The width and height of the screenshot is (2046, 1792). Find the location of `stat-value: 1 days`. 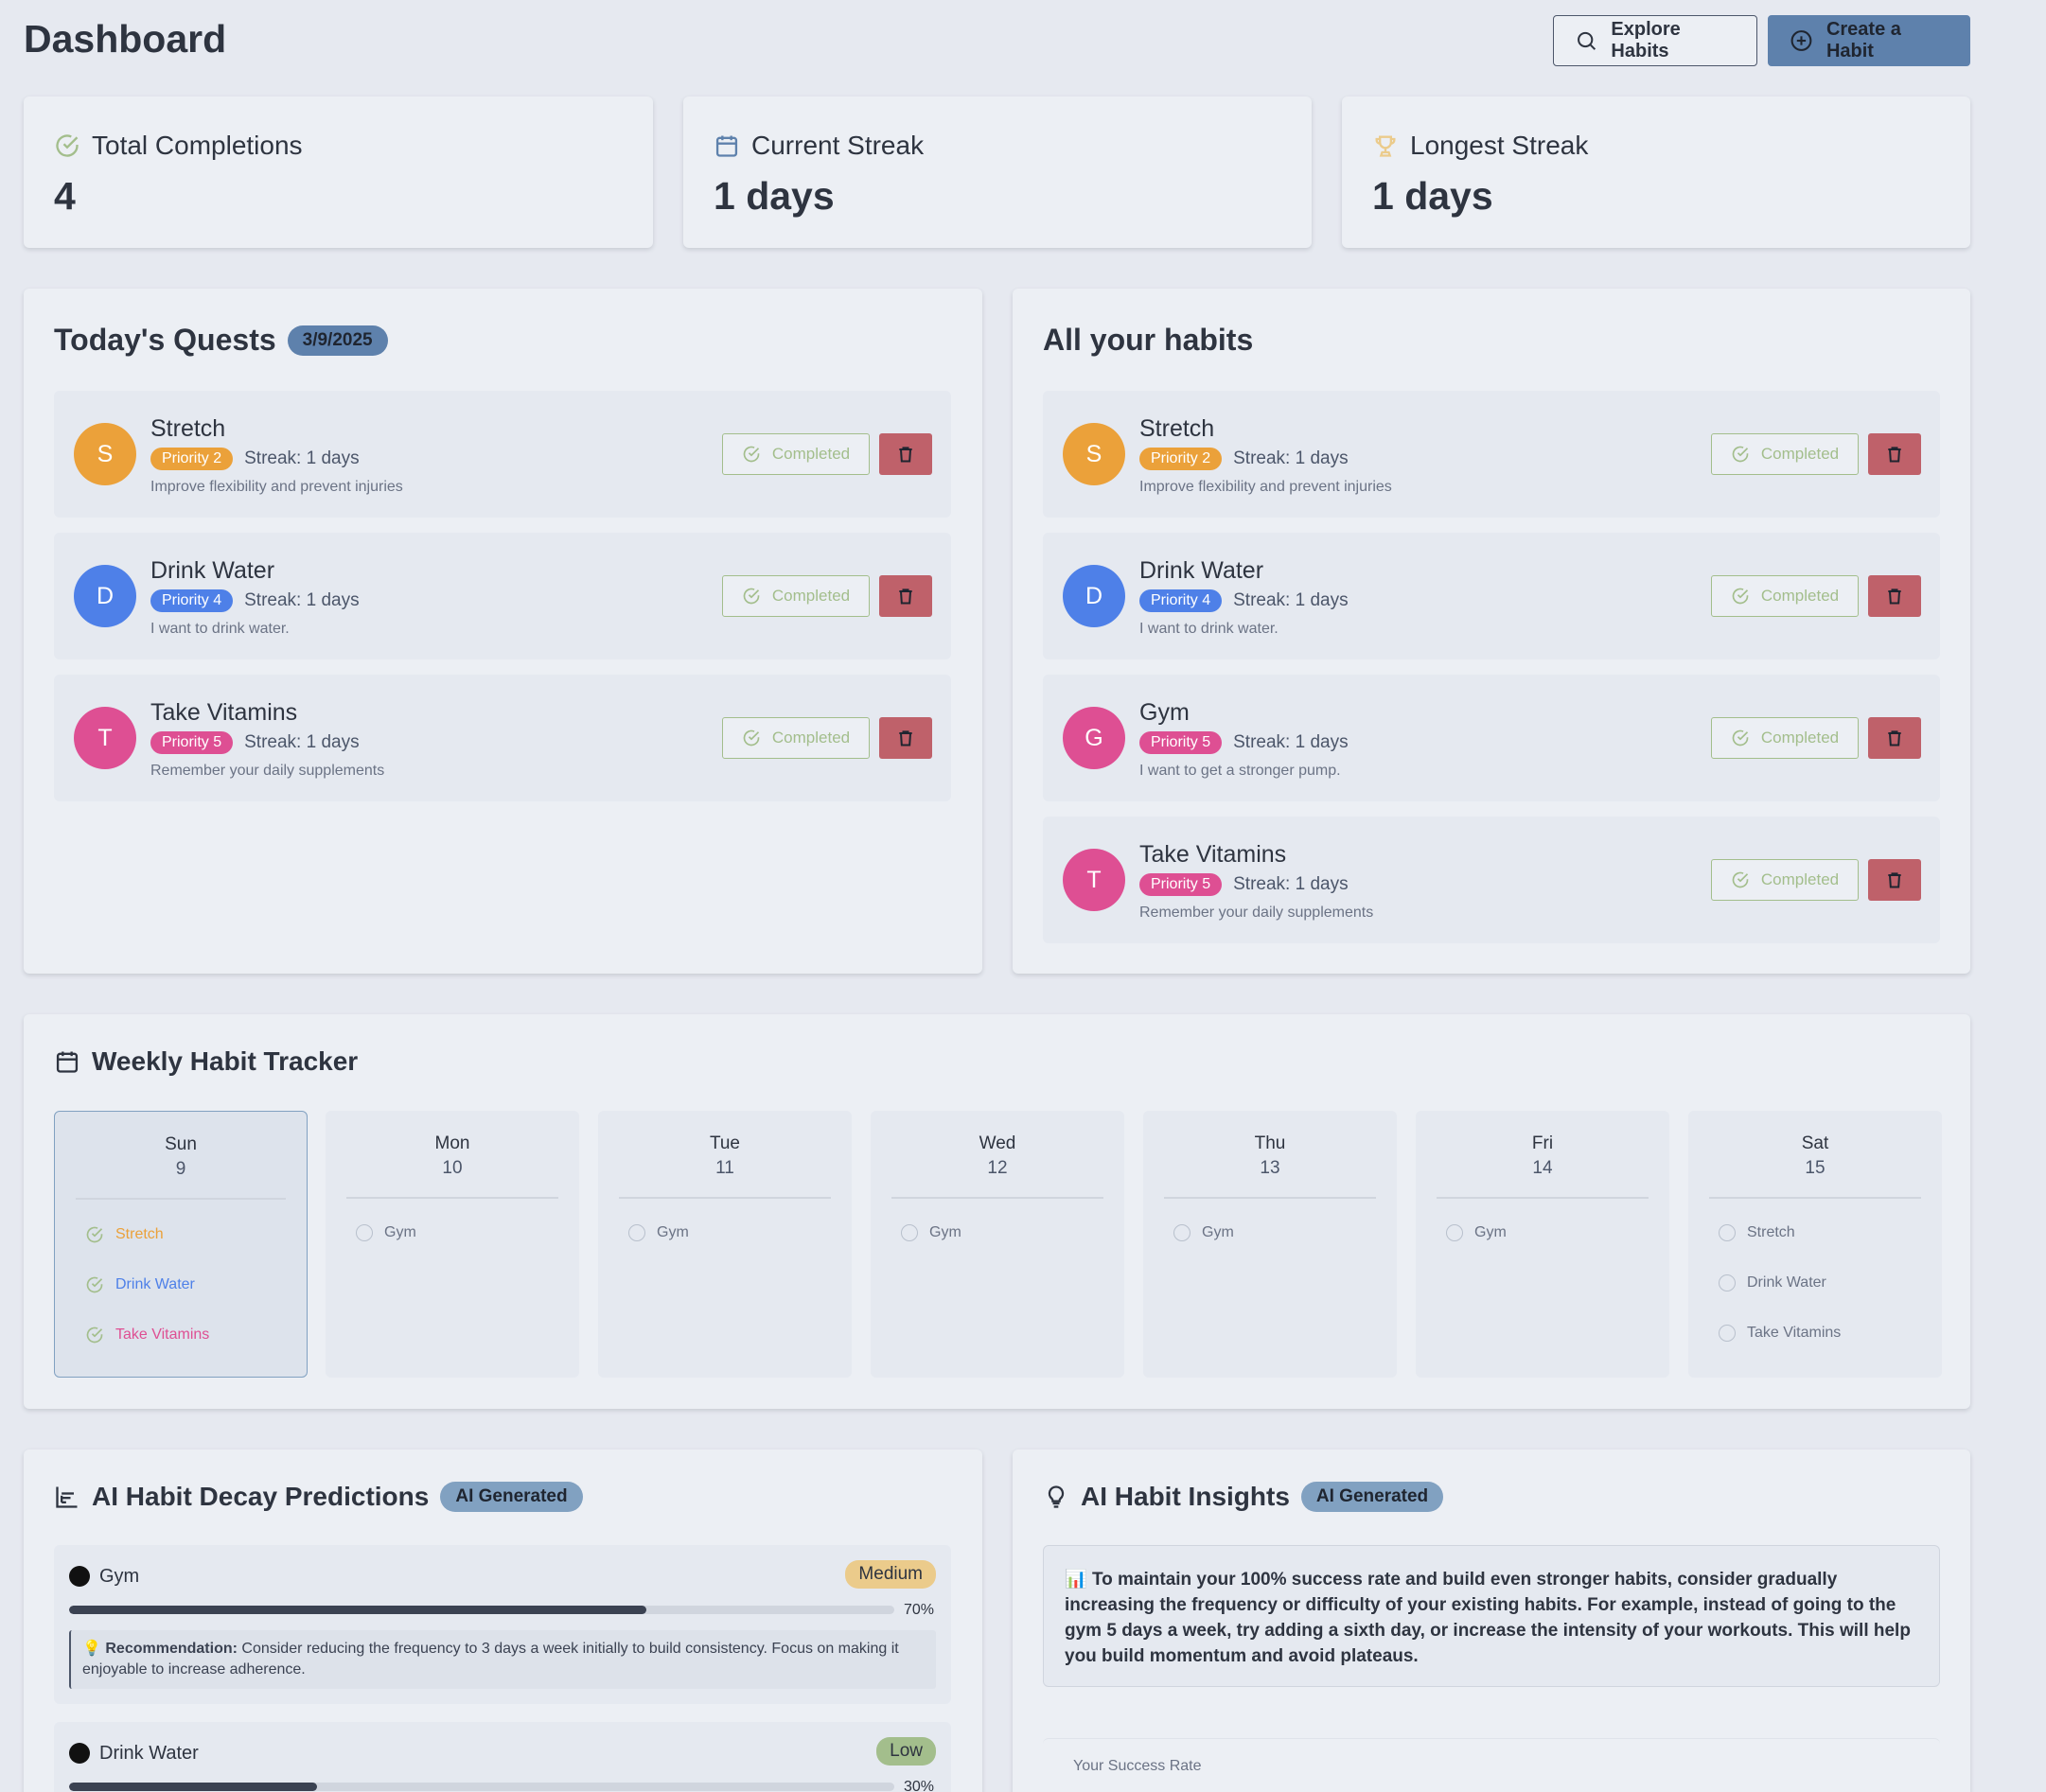

stat-value: 1 days is located at coordinates (1432, 196).